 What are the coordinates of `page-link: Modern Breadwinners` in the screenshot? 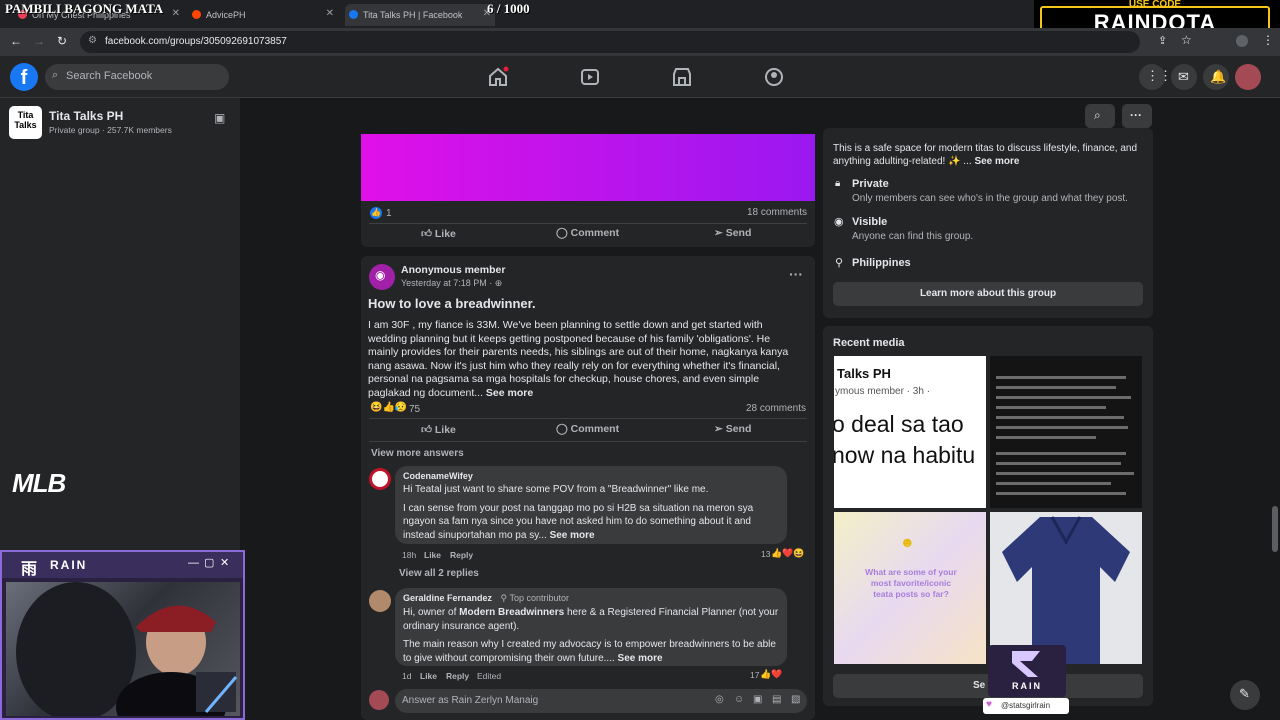 It's located at (511, 612).